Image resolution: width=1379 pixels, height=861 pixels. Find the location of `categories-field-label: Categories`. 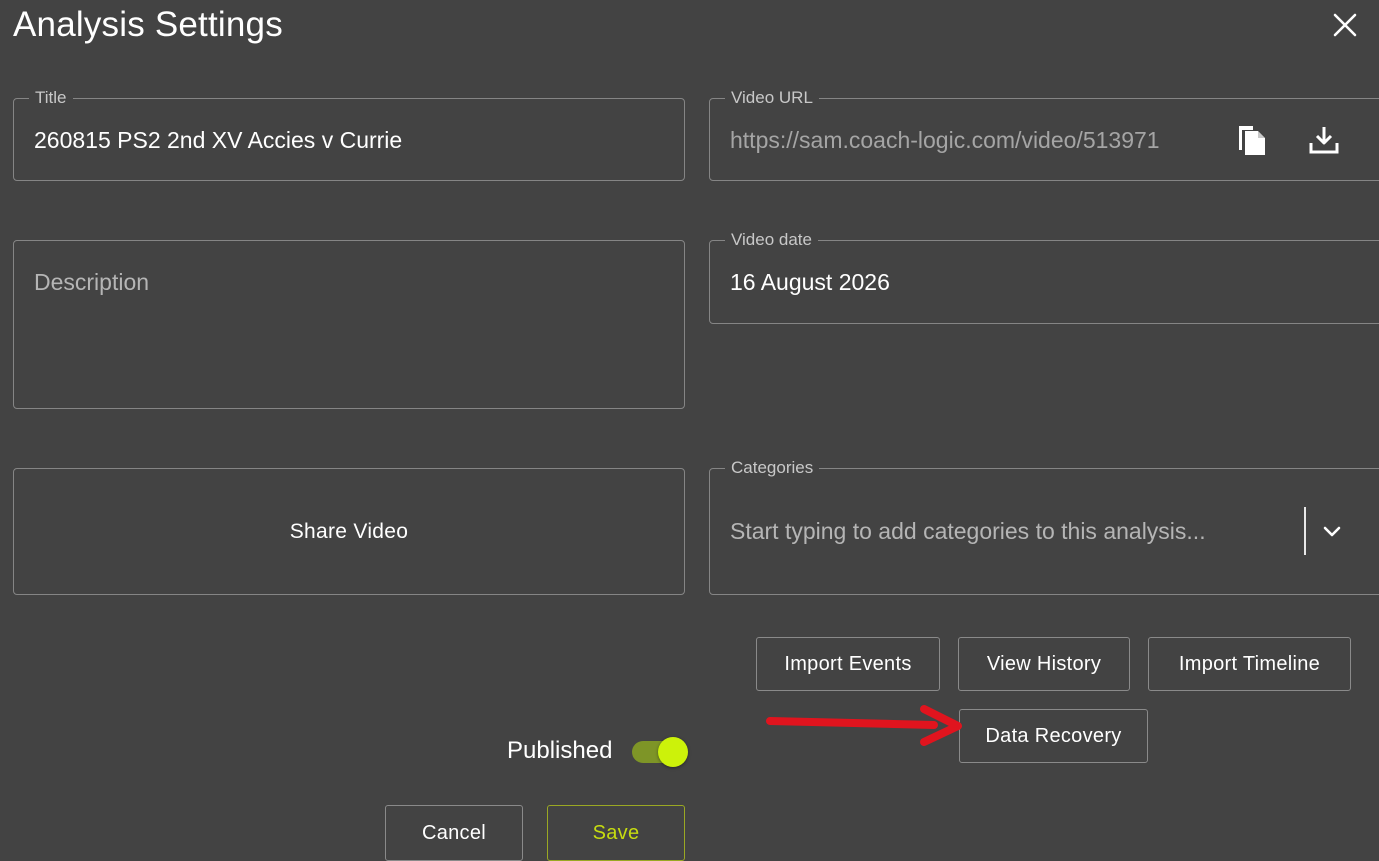

categories-field-label: Categories is located at coordinates (772, 468).